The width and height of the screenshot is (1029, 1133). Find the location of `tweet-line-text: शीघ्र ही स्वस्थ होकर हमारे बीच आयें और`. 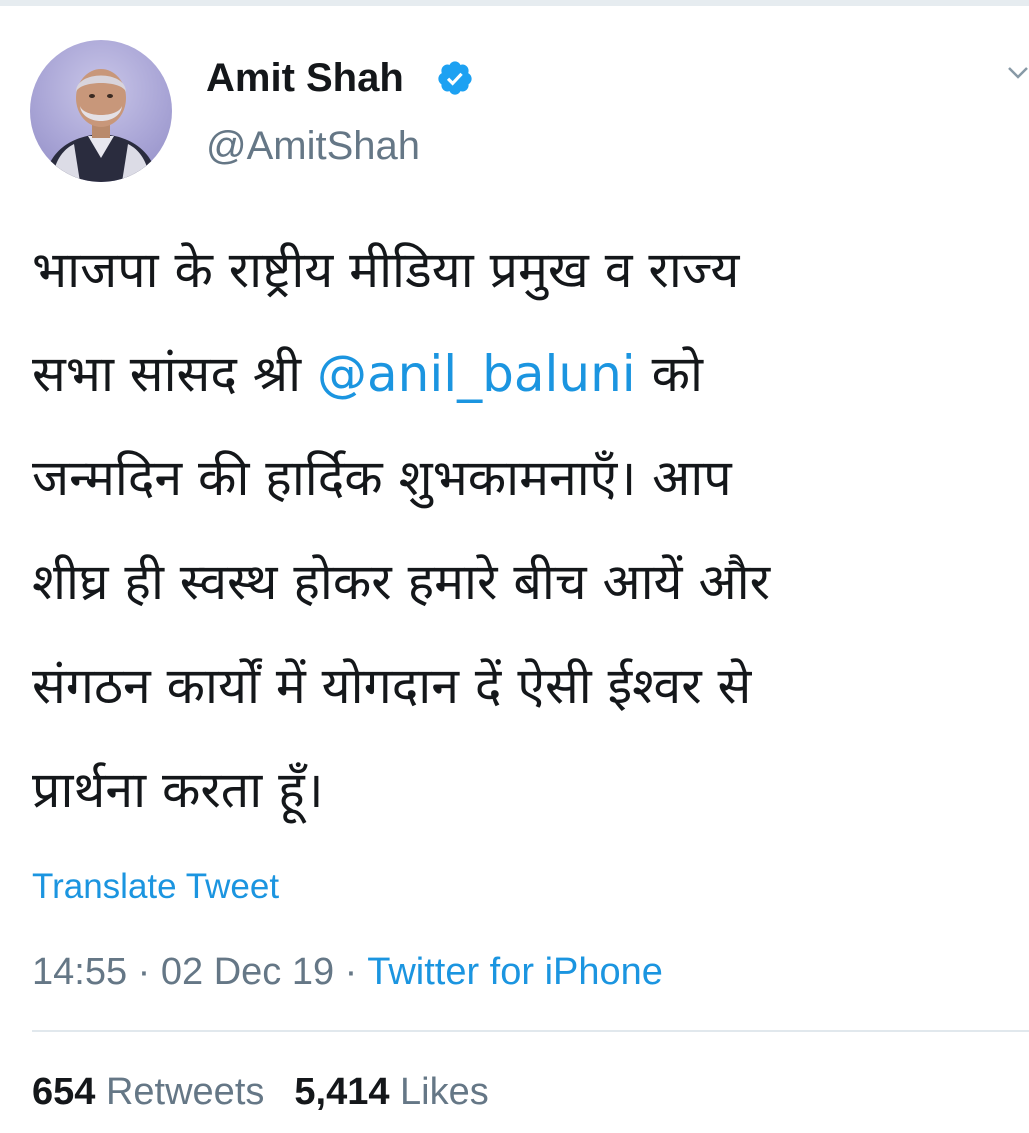

tweet-line-text: शीघ्र ही स्वस्थ होकर हमारे बीच आयें और is located at coordinates (401, 582).